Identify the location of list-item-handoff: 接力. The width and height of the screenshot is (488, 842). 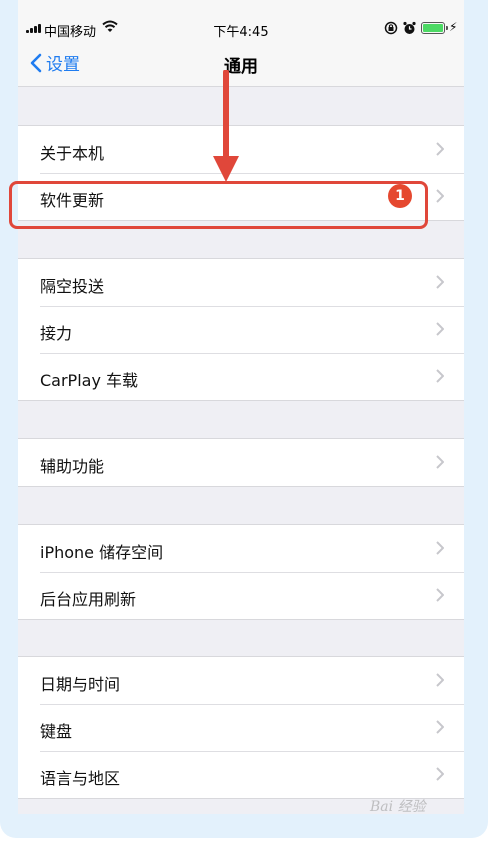
(241, 329).